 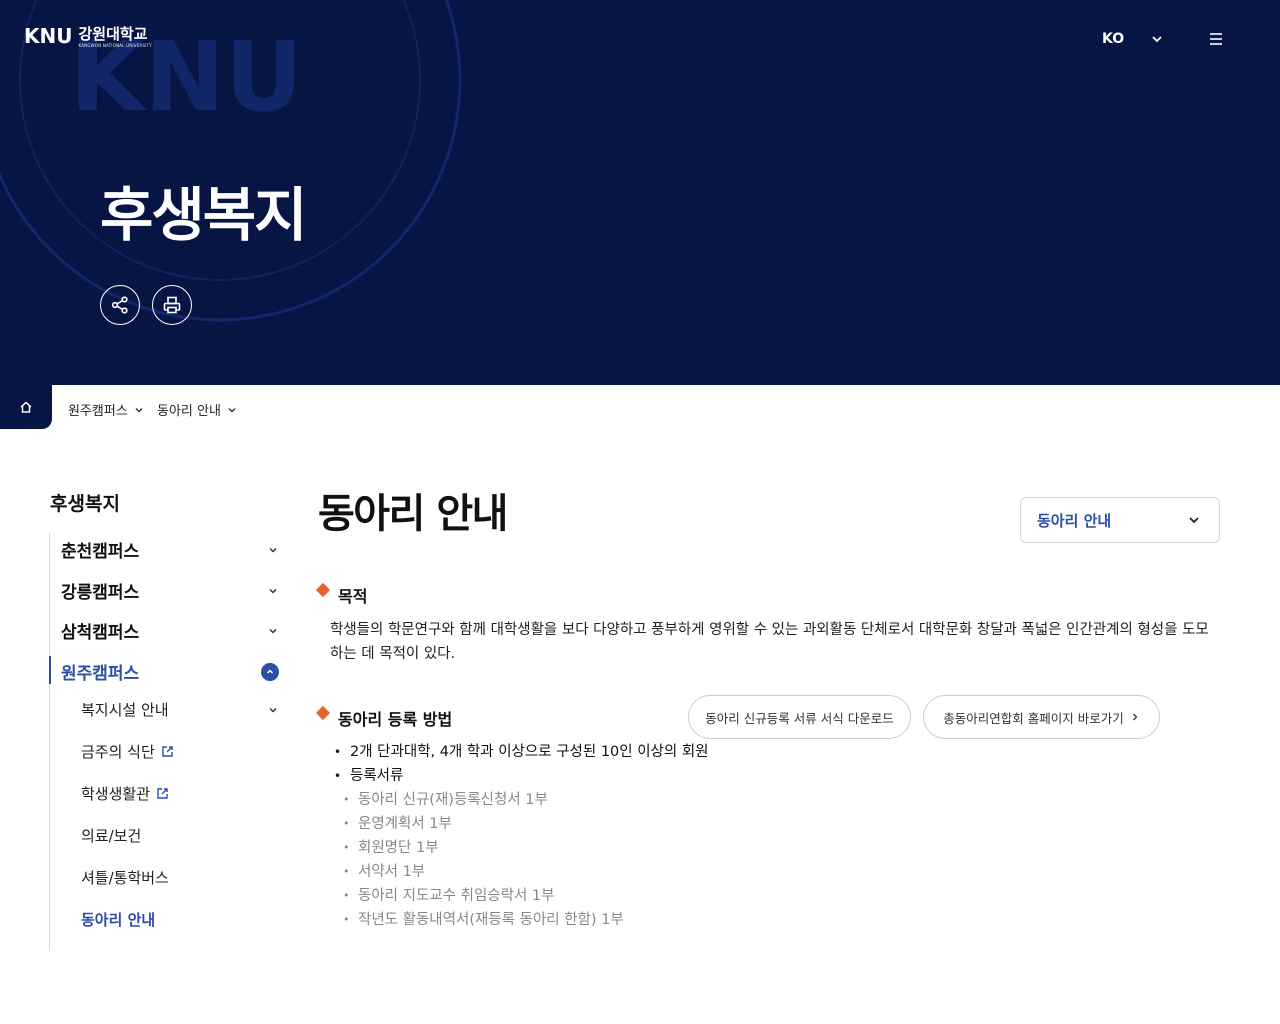 What do you see at coordinates (203, 215) in the screenshot?
I see `hero-title: 후생복지` at bounding box center [203, 215].